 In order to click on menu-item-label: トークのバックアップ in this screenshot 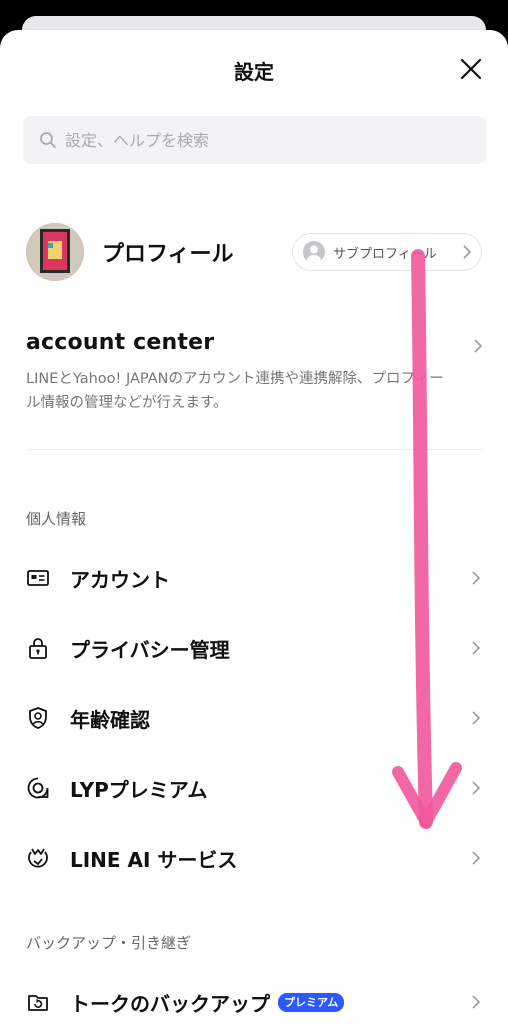, I will do `click(170, 1003)`.